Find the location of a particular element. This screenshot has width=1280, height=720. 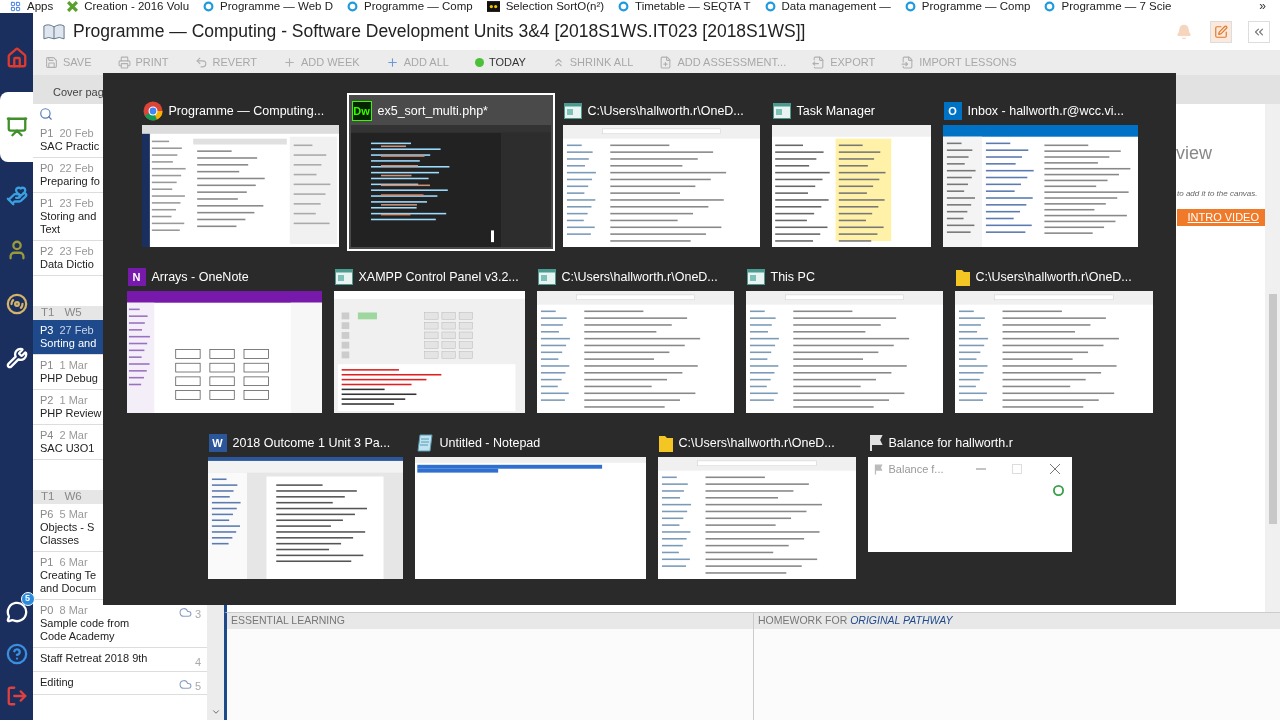

notification-count: 5 is located at coordinates (27, 599).